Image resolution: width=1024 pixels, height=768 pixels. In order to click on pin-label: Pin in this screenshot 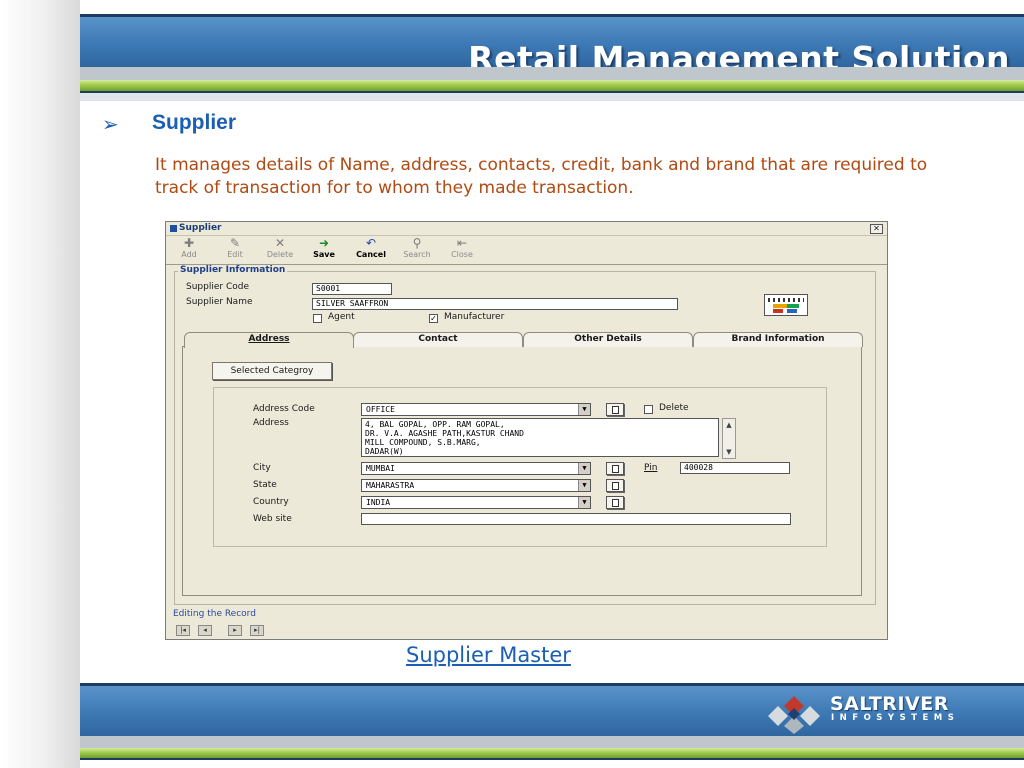, I will do `click(650, 468)`.